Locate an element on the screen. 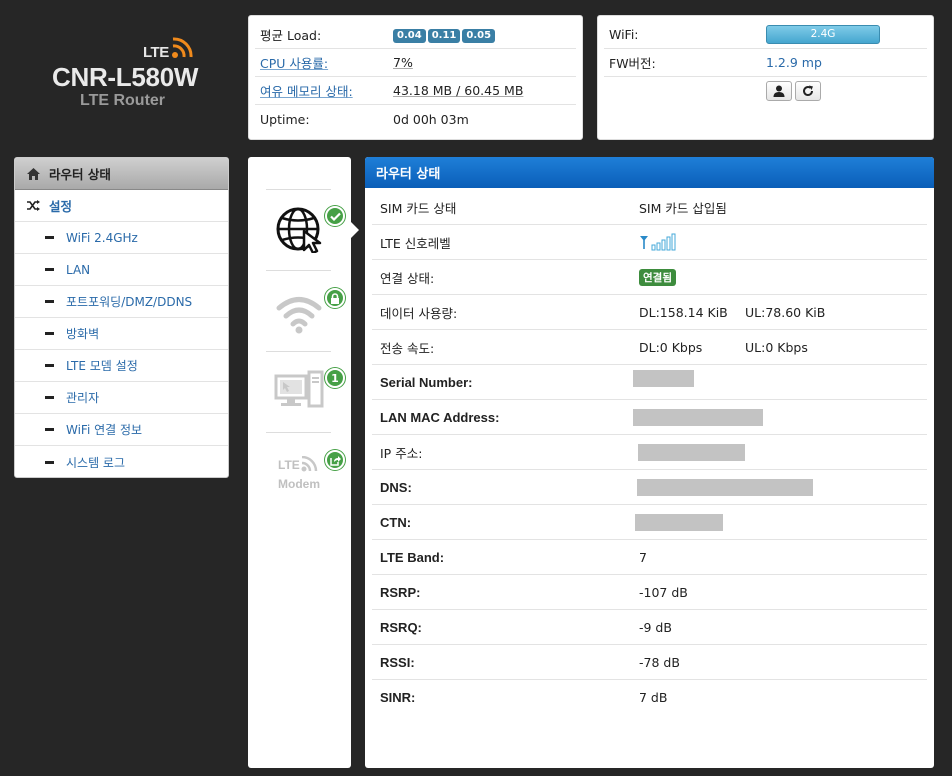 This screenshot has height=776, width=952. computer-icon is located at coordinates (299, 389).